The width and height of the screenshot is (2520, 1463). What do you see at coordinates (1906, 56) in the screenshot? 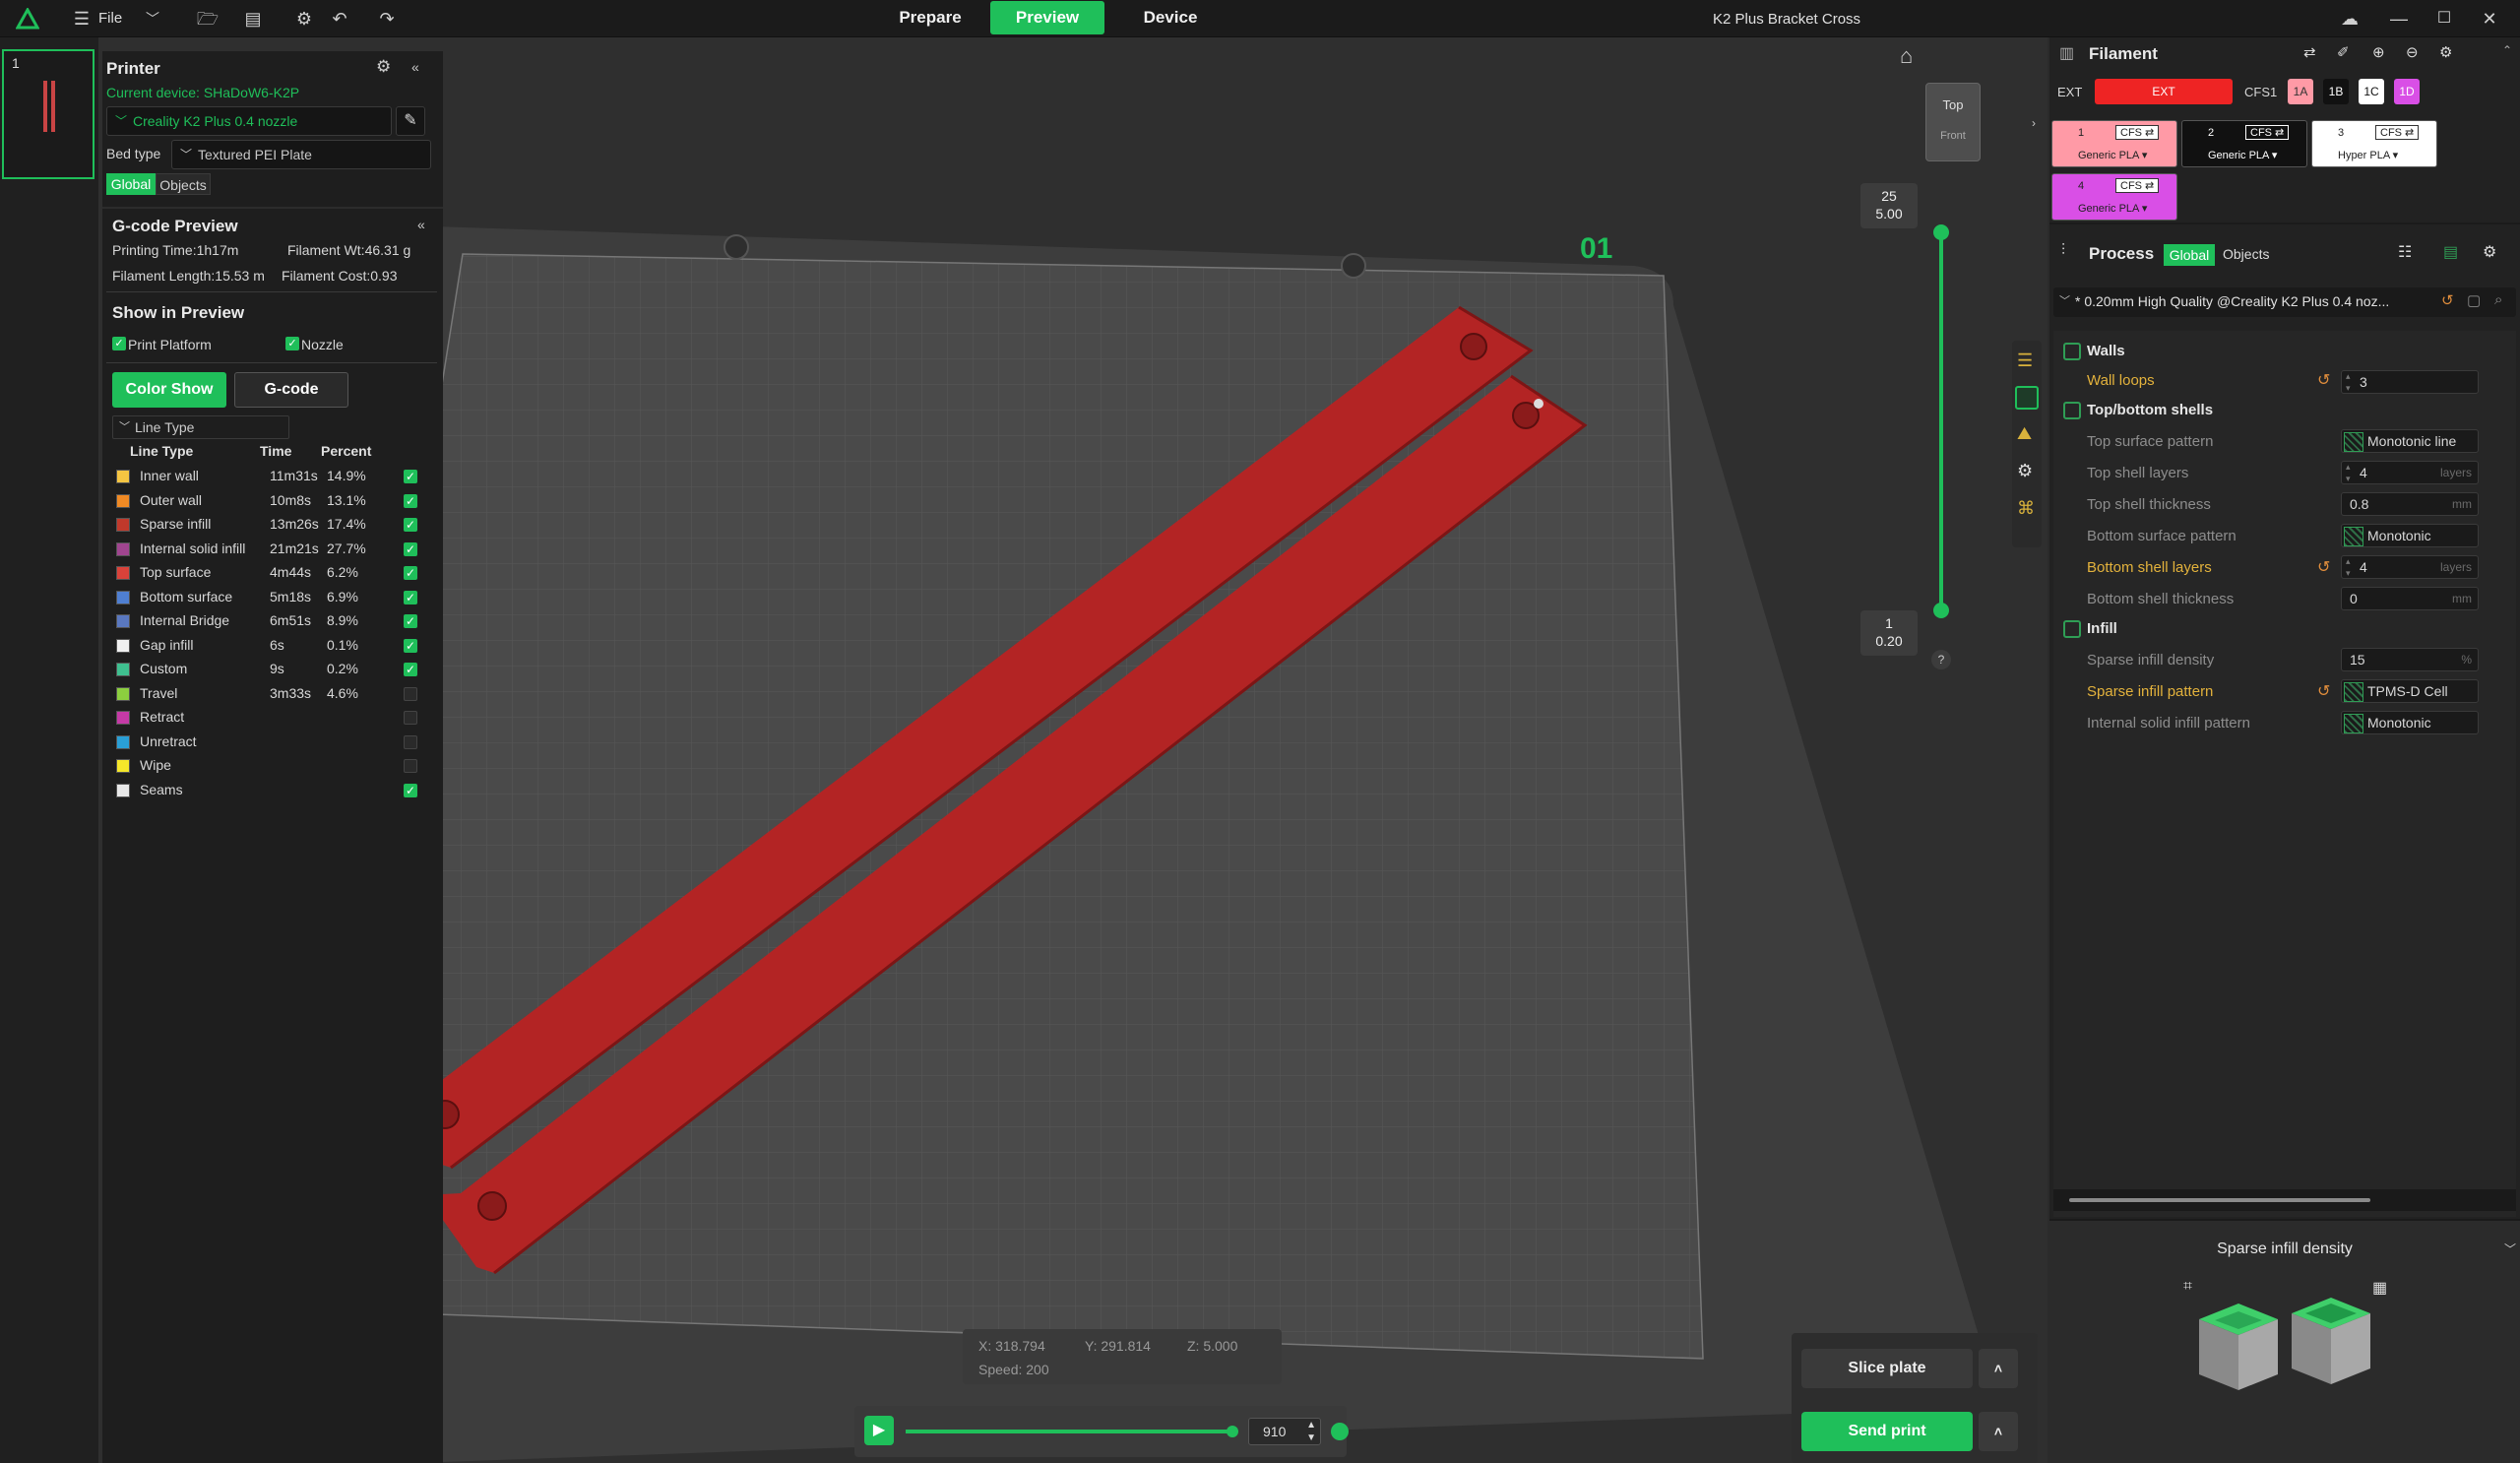
I see `home-icon: ⌂` at bounding box center [1906, 56].